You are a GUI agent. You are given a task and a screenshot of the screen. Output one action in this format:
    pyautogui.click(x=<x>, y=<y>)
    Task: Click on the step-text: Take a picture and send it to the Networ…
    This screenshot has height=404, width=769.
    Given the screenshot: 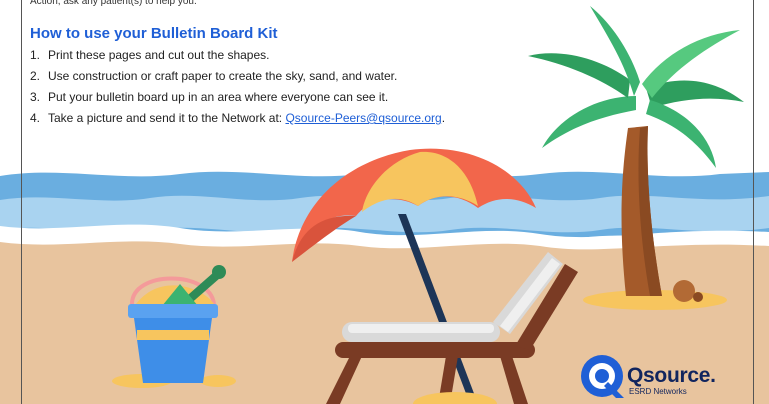 What is the action you would take?
    pyautogui.click(x=167, y=118)
    